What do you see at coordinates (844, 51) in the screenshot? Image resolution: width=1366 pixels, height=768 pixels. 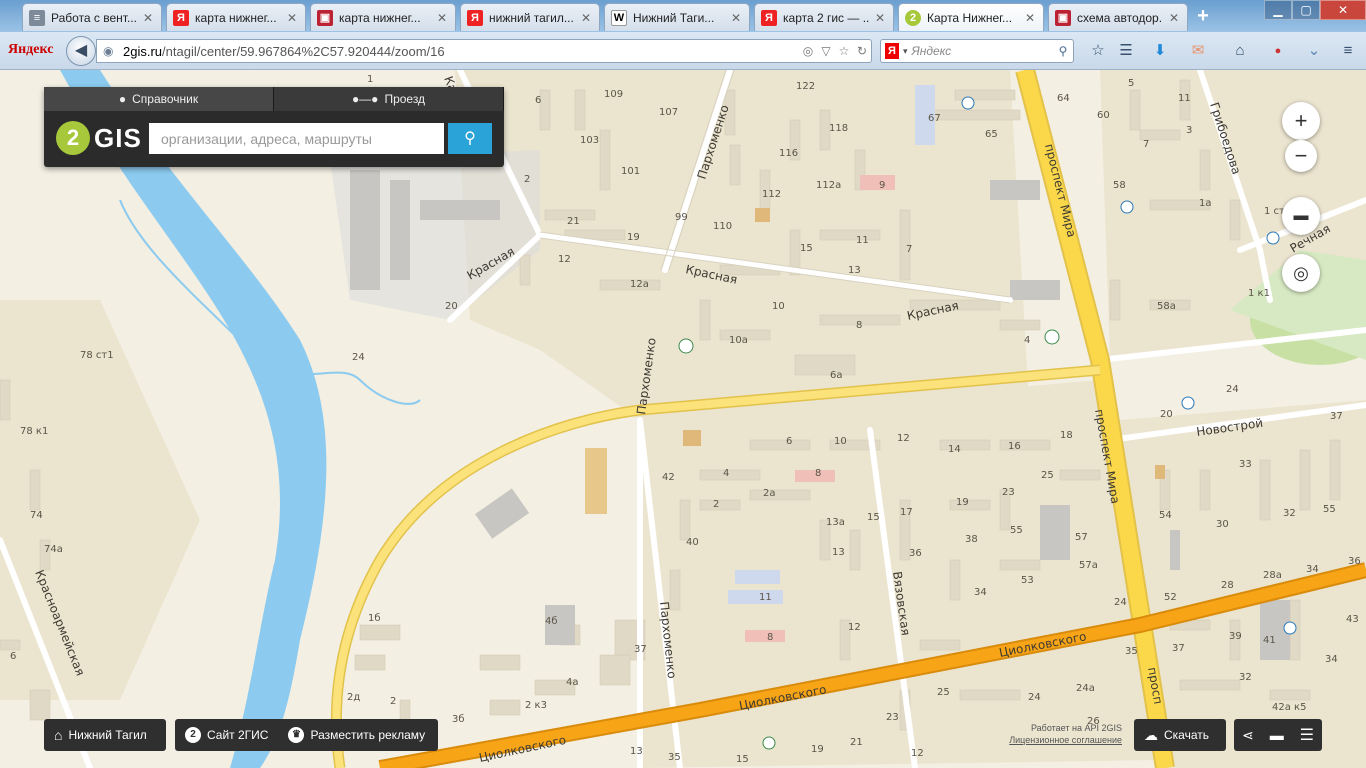 I see `star-outline-icon: ☆` at bounding box center [844, 51].